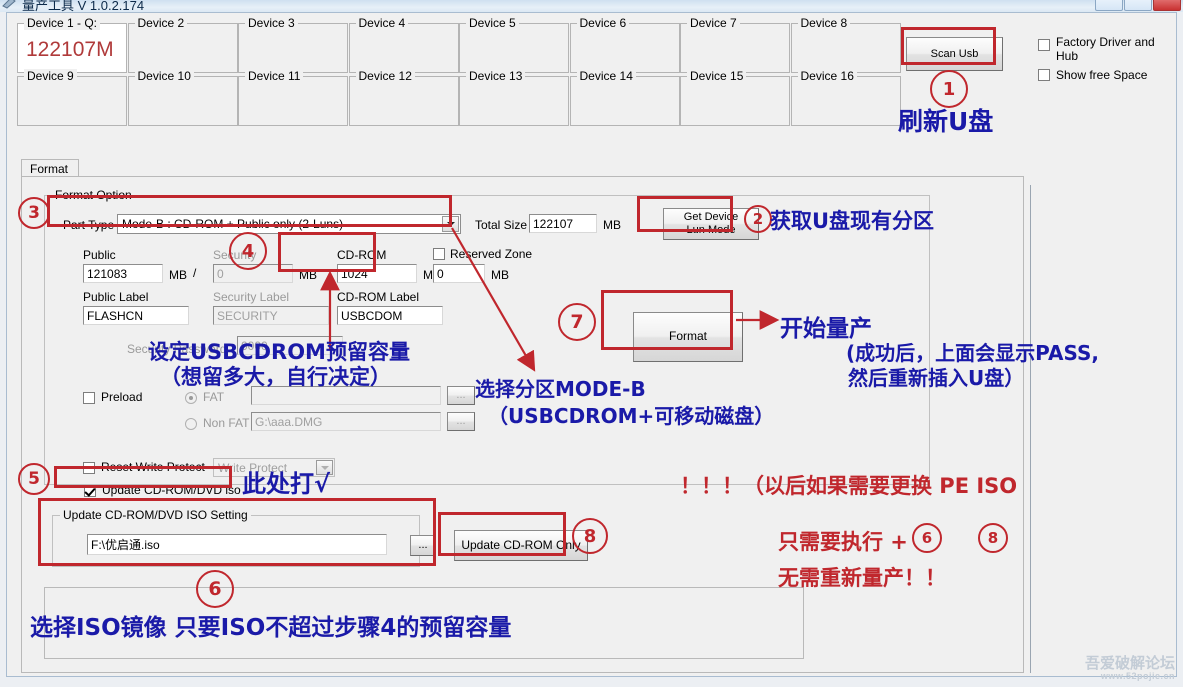 Image resolution: width=1183 pixels, height=687 pixels. I want to click on reset-write-protect-checkbox, so click(89, 468).